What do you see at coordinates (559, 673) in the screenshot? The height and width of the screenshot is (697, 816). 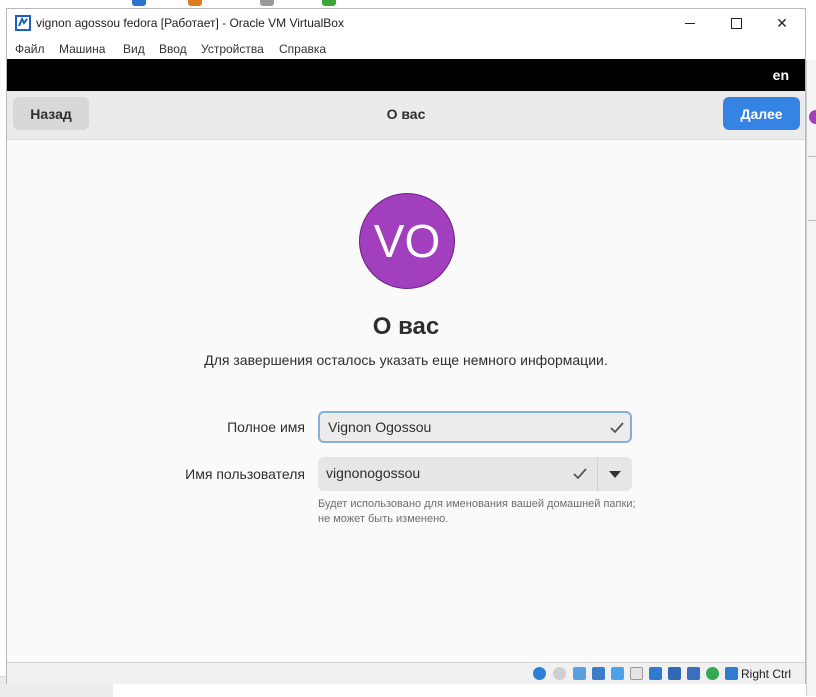 I see `optical-drive-icon` at bounding box center [559, 673].